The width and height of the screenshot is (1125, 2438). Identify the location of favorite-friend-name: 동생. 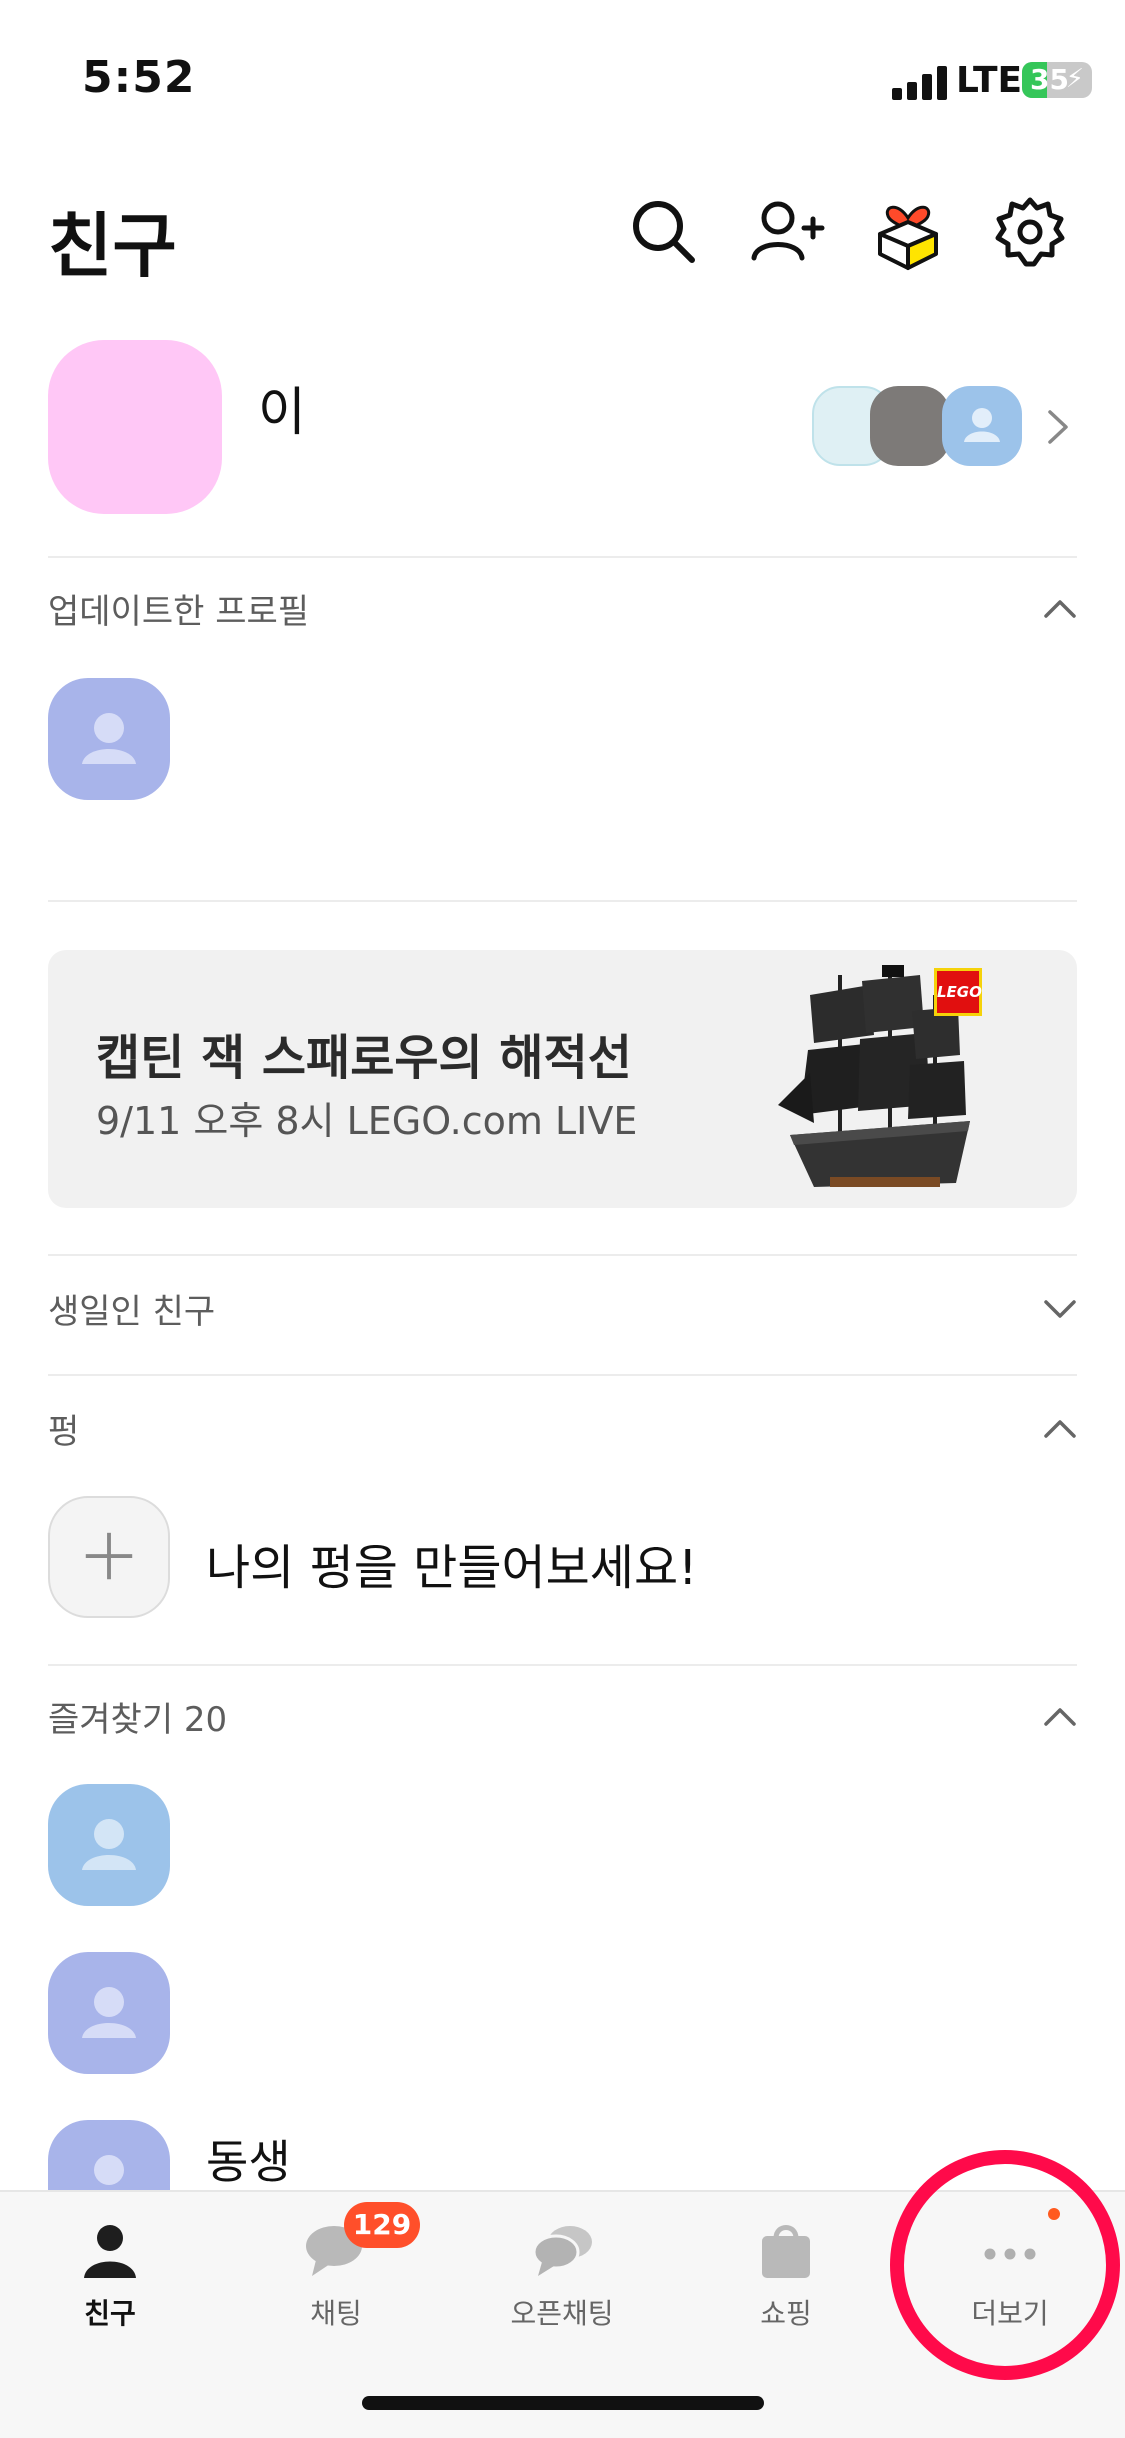
(248, 2159).